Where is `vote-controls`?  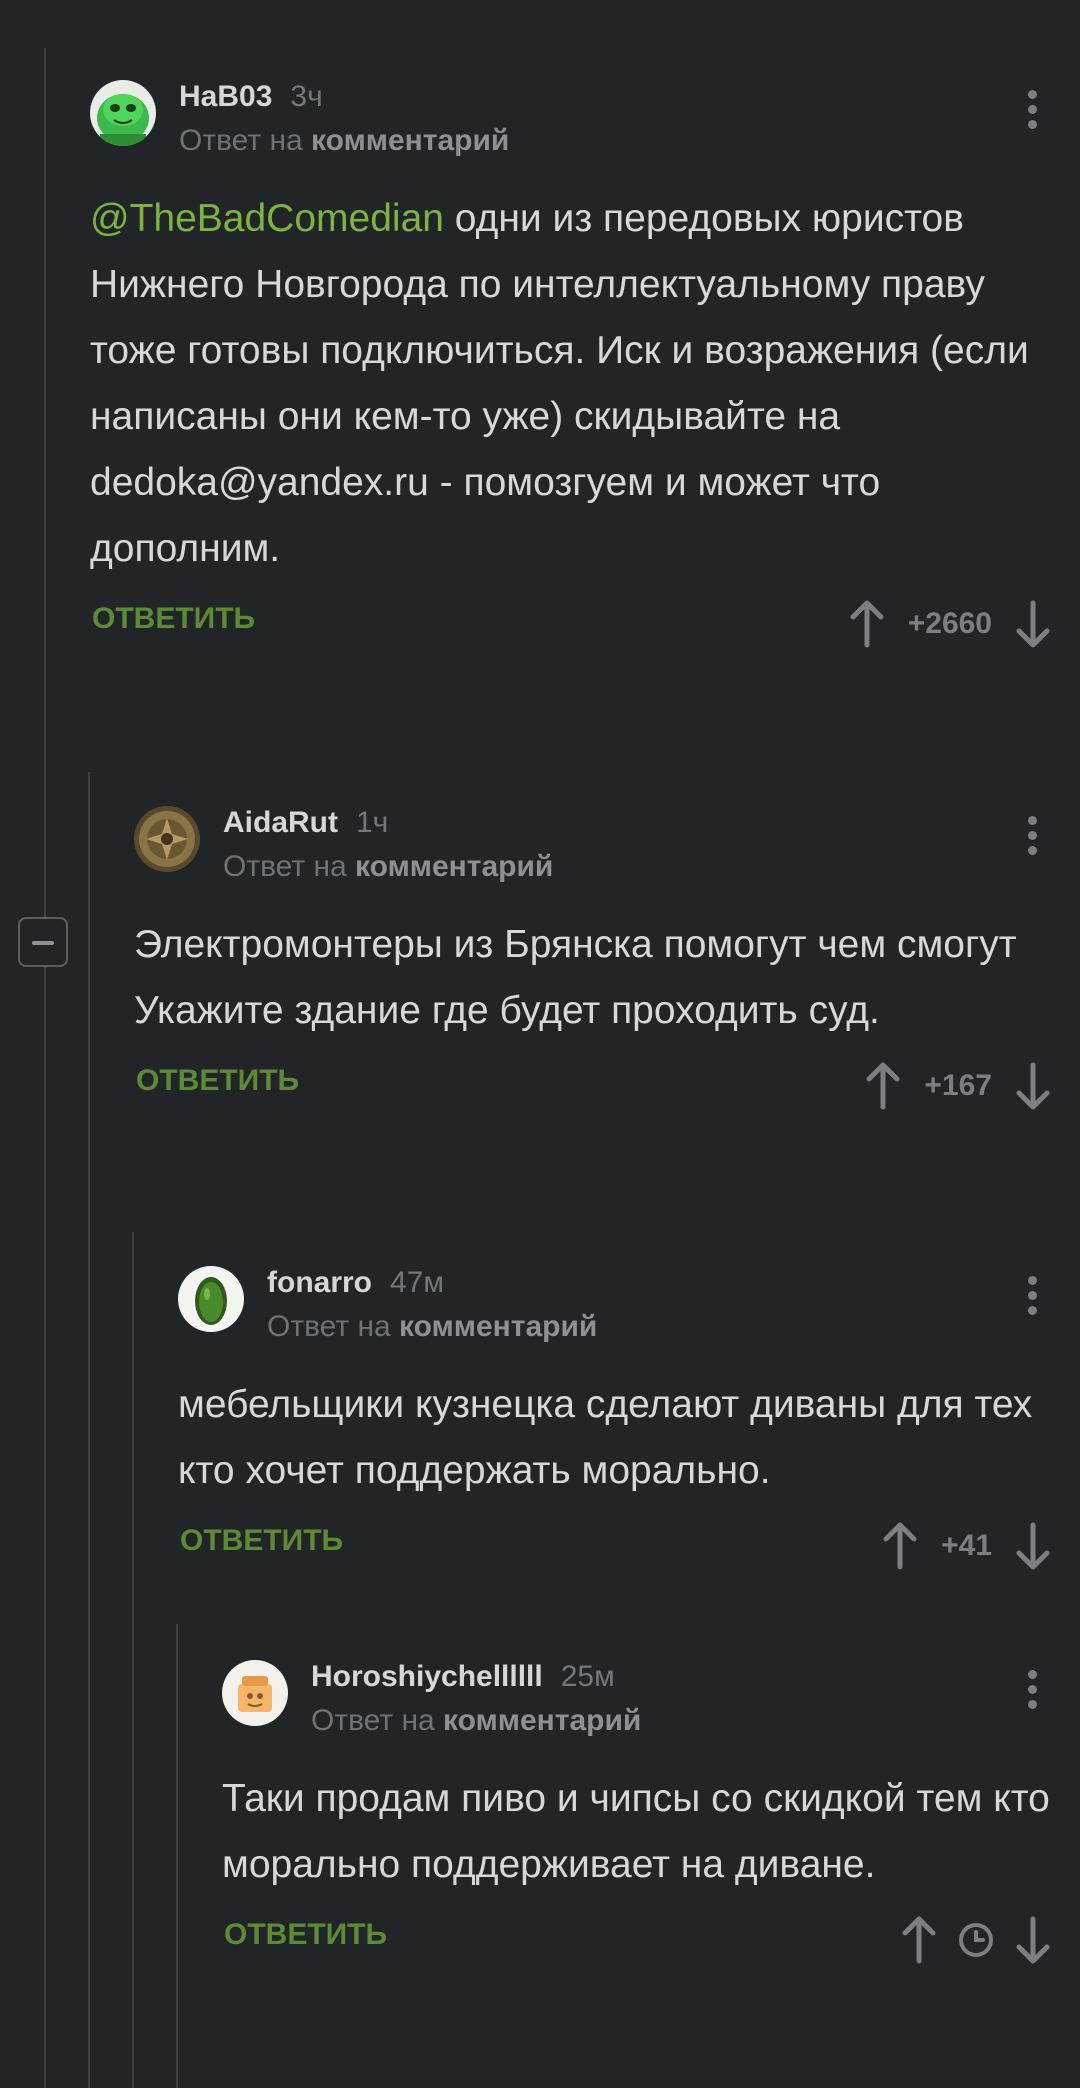 vote-controls is located at coordinates (976, 1940).